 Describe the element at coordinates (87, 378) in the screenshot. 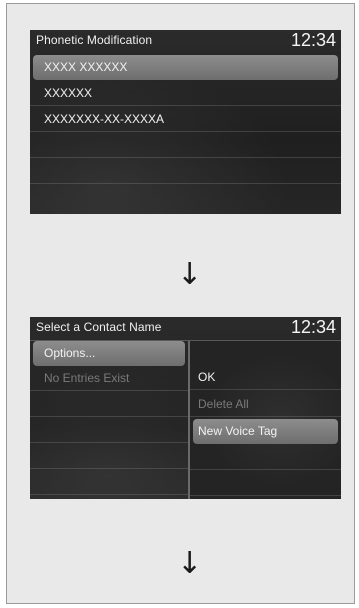

I see `no-entries-label: No Entries Exist` at that location.